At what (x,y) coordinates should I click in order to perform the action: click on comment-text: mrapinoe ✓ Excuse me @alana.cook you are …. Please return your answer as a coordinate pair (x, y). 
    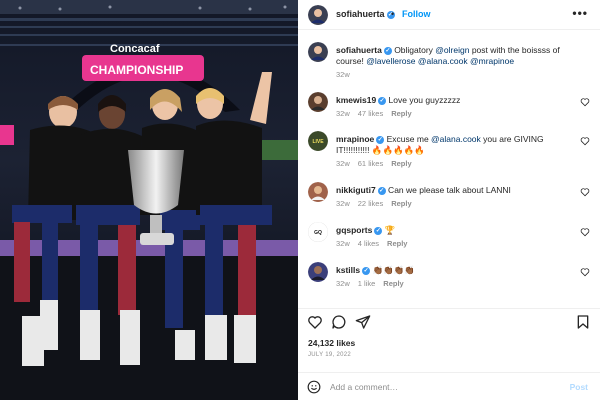
    Looking at the image, I should click on (456, 145).